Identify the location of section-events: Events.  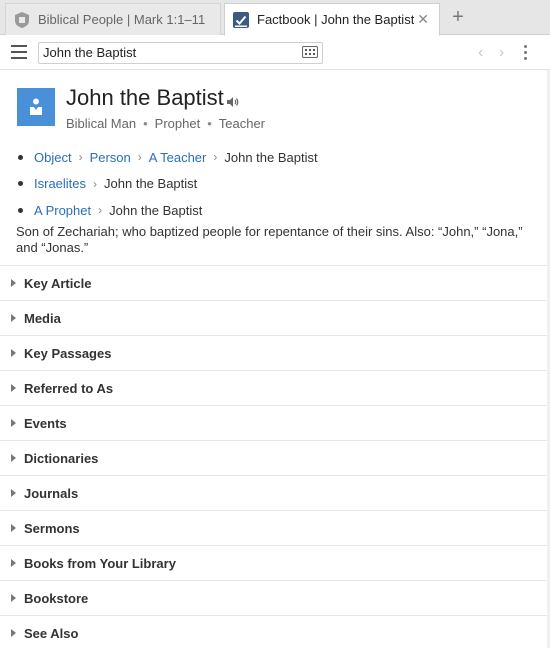
(275, 422).